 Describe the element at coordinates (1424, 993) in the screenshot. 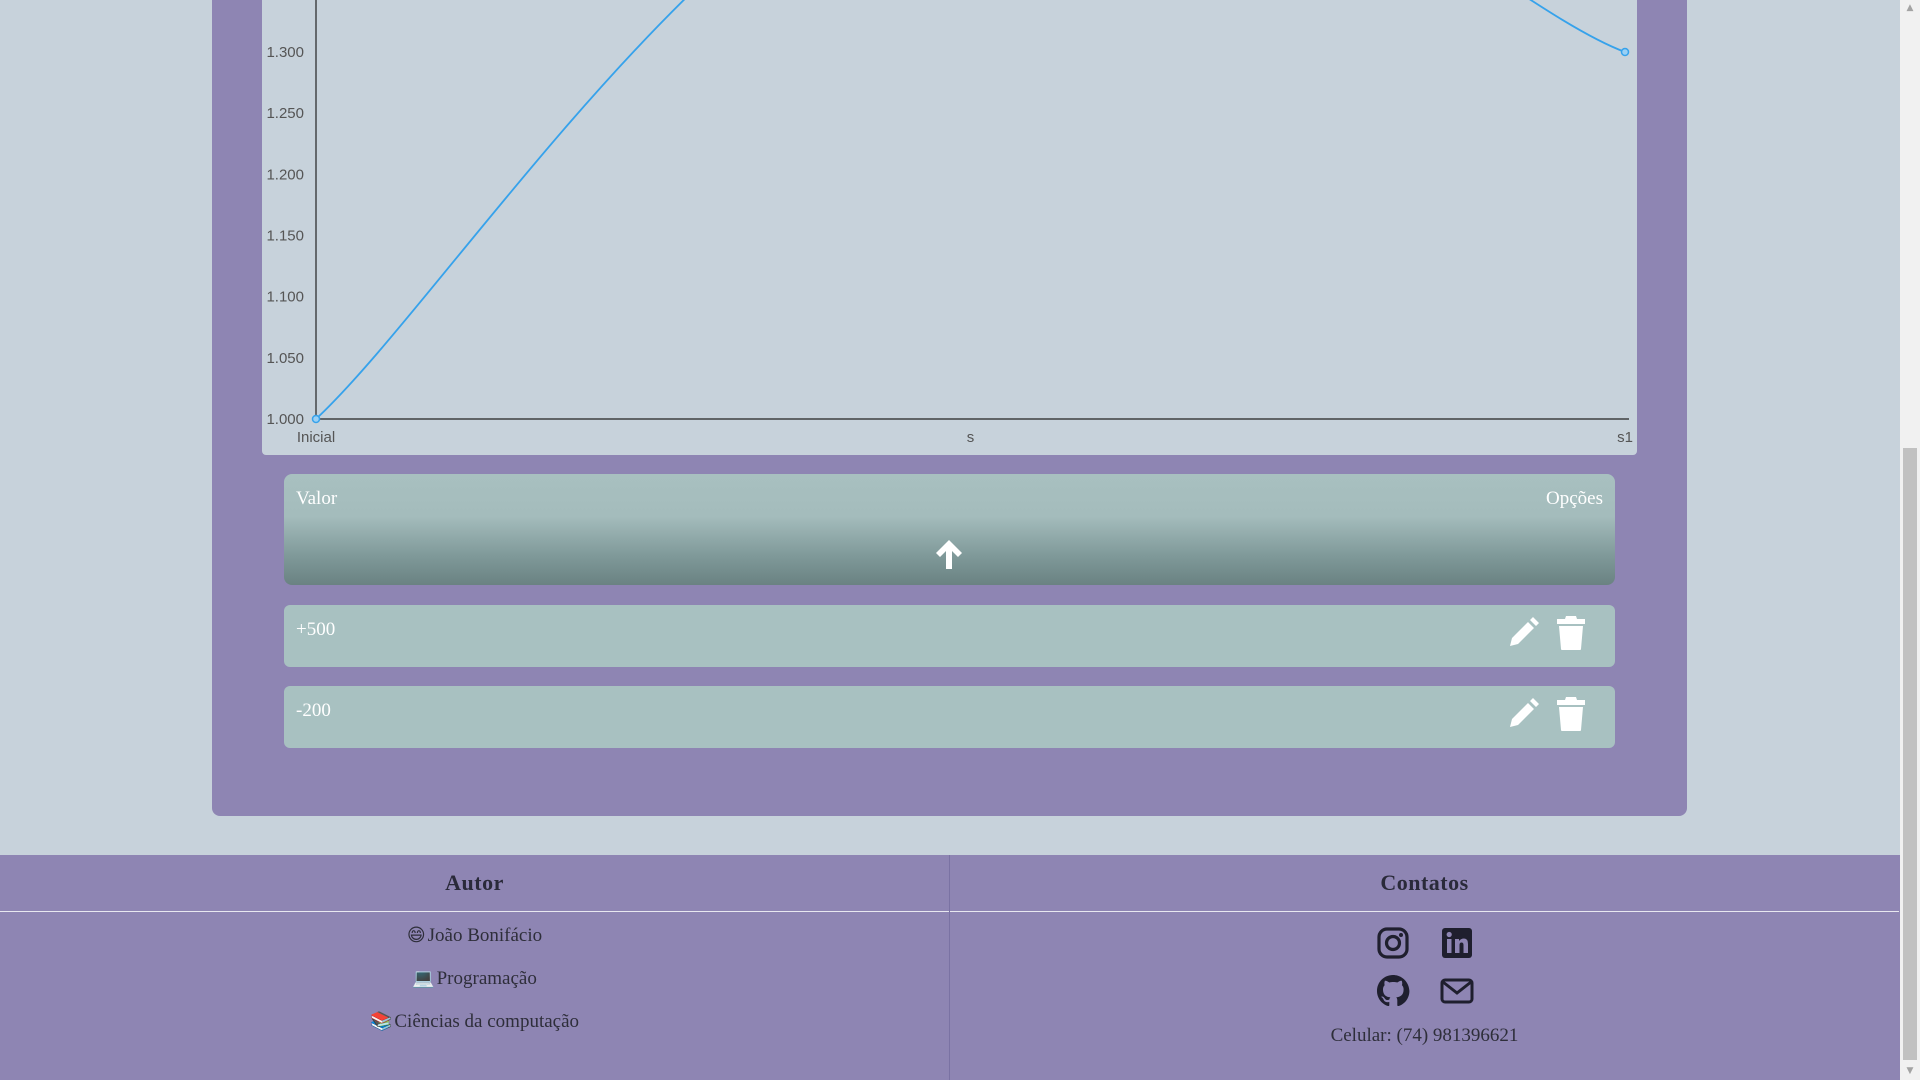

I see `contact-icons-row` at that location.